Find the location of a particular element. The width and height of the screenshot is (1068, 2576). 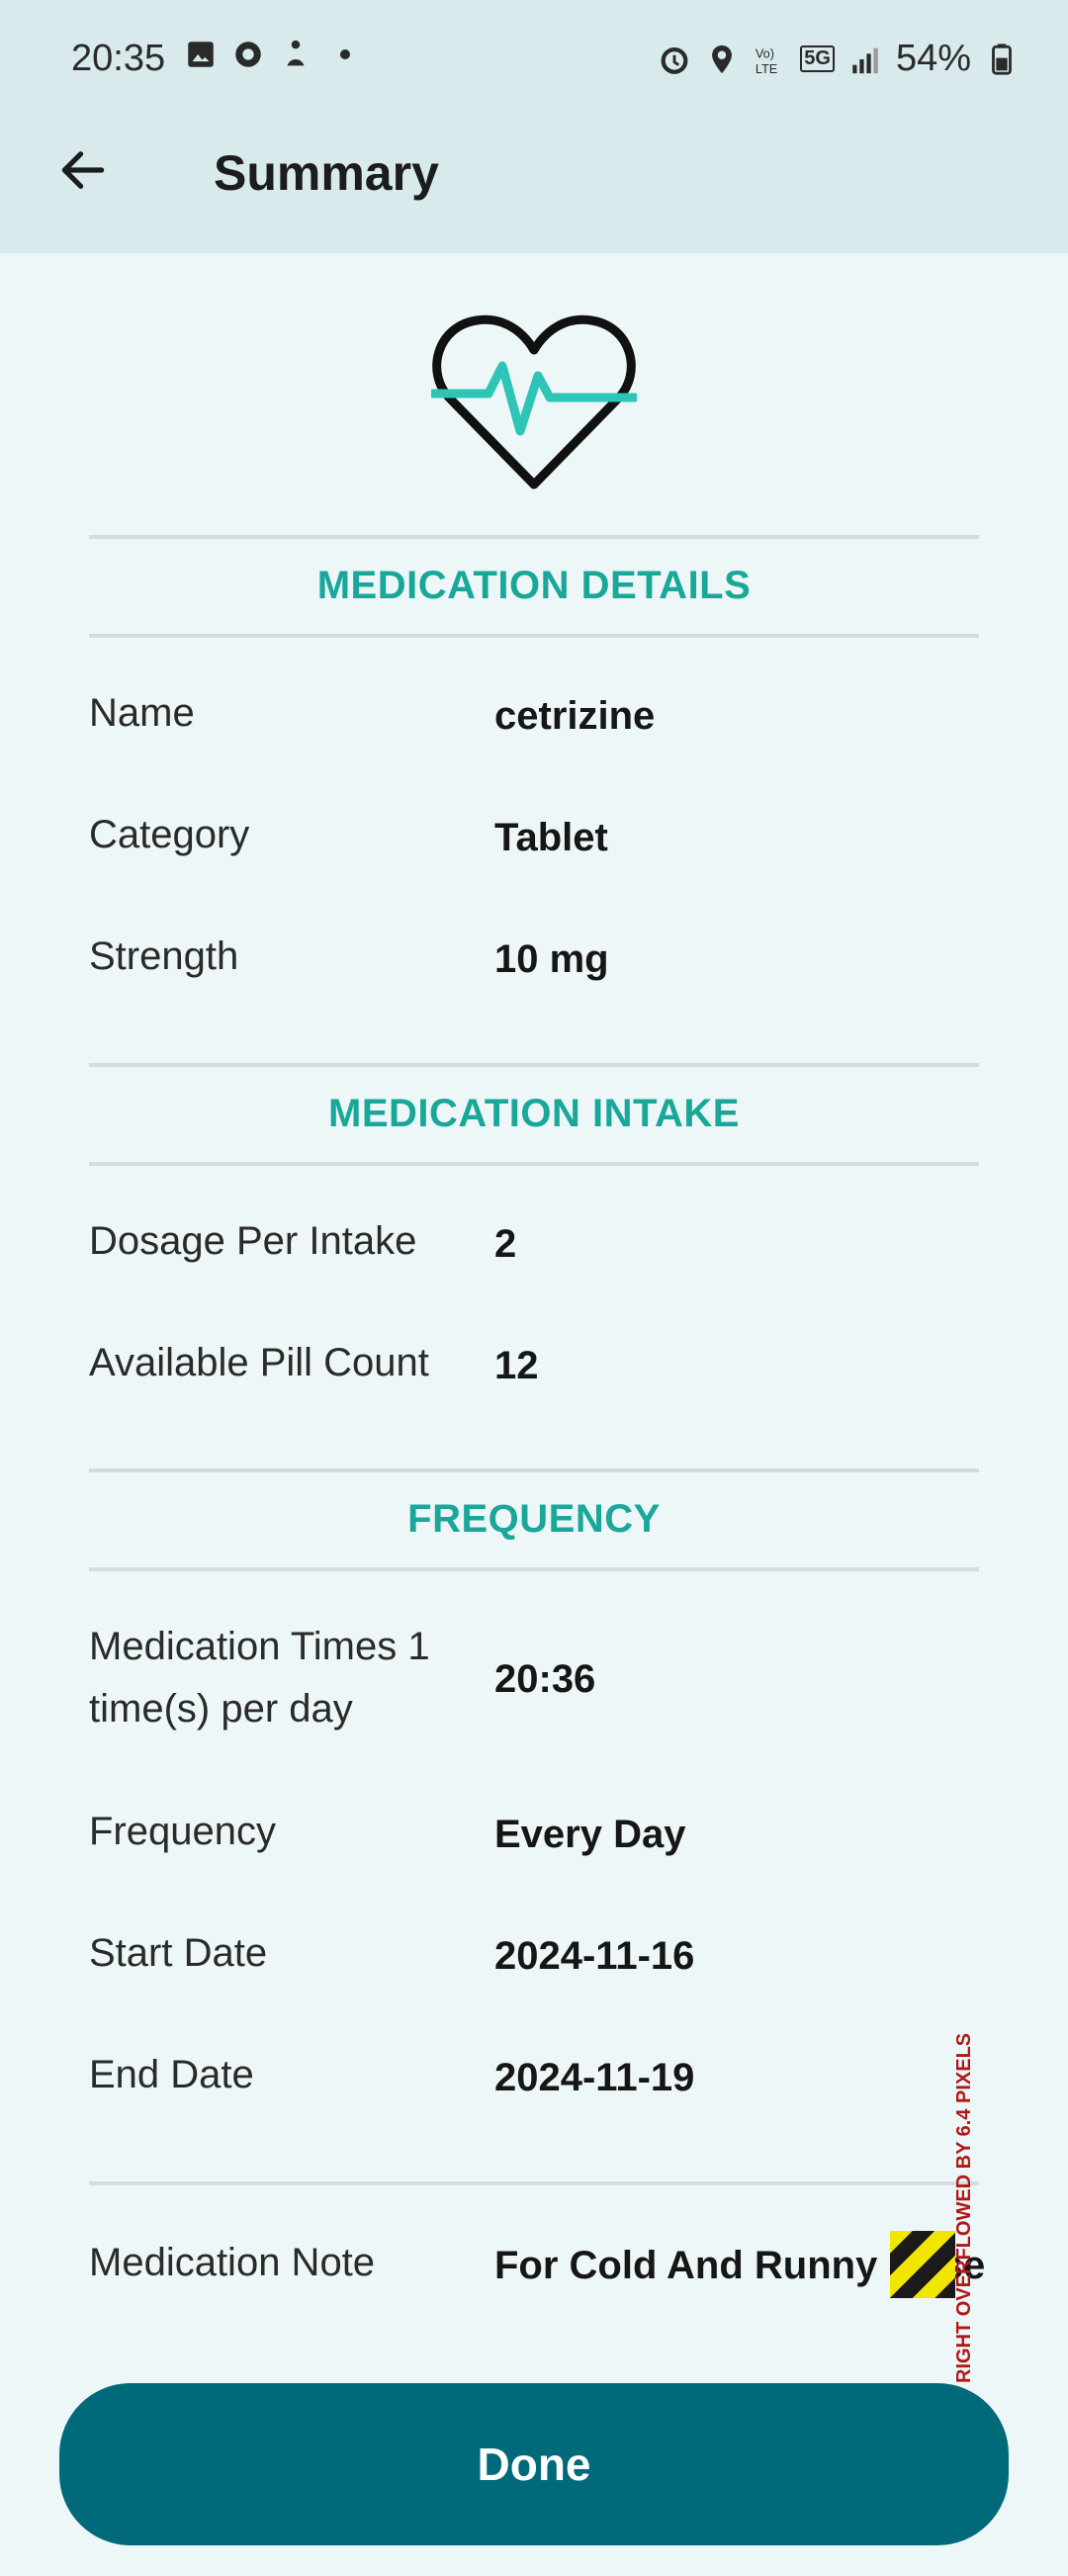

section-title-medication-details: MEDICATION DETAILS is located at coordinates (534, 585).